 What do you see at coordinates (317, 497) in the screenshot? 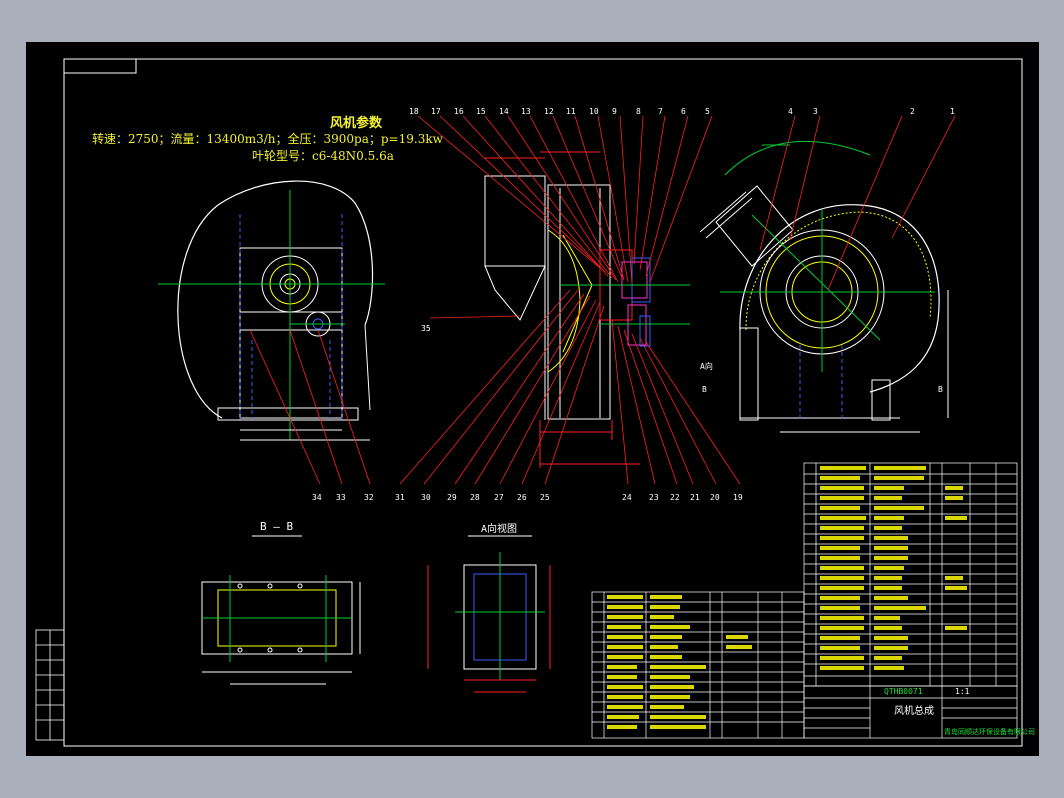
I see `balloon-label: 34` at bounding box center [317, 497].